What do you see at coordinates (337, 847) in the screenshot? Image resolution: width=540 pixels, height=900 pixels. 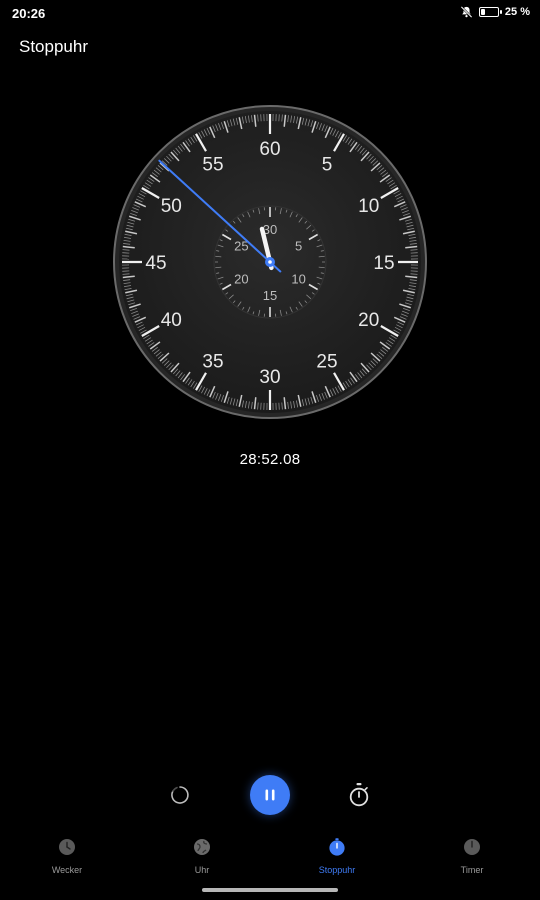 I see `stopwatch-icon` at bounding box center [337, 847].